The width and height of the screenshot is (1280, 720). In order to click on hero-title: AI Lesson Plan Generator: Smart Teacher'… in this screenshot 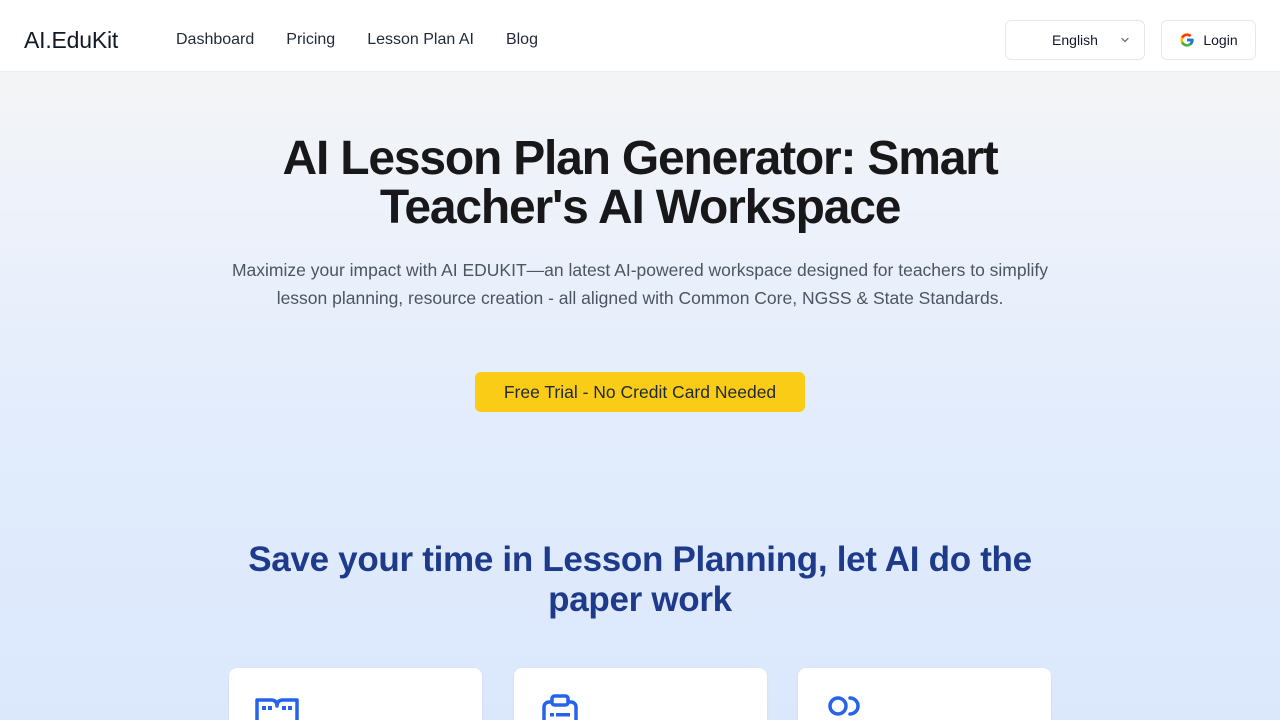, I will do `click(640, 183)`.